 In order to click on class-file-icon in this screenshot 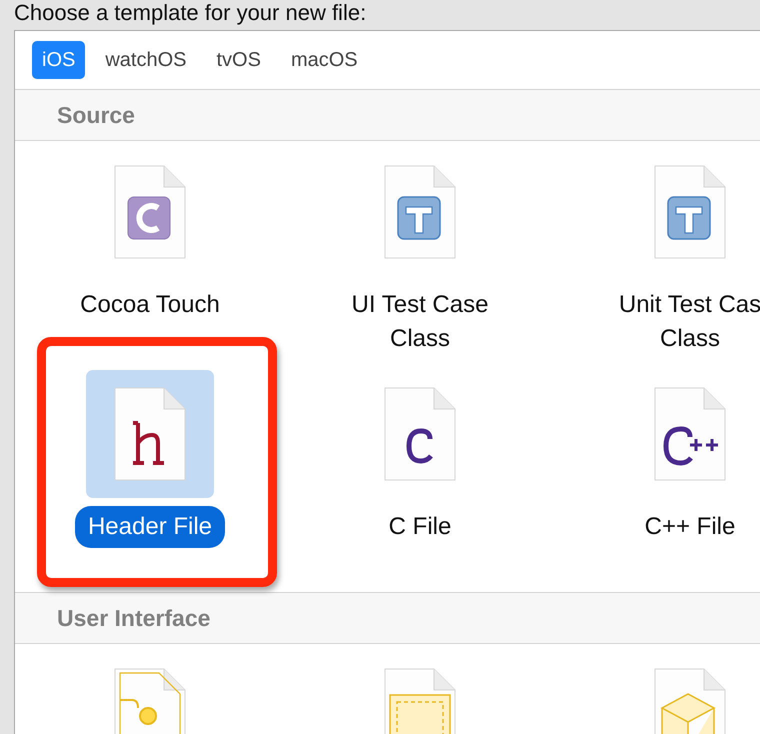, I will do `click(150, 212)`.